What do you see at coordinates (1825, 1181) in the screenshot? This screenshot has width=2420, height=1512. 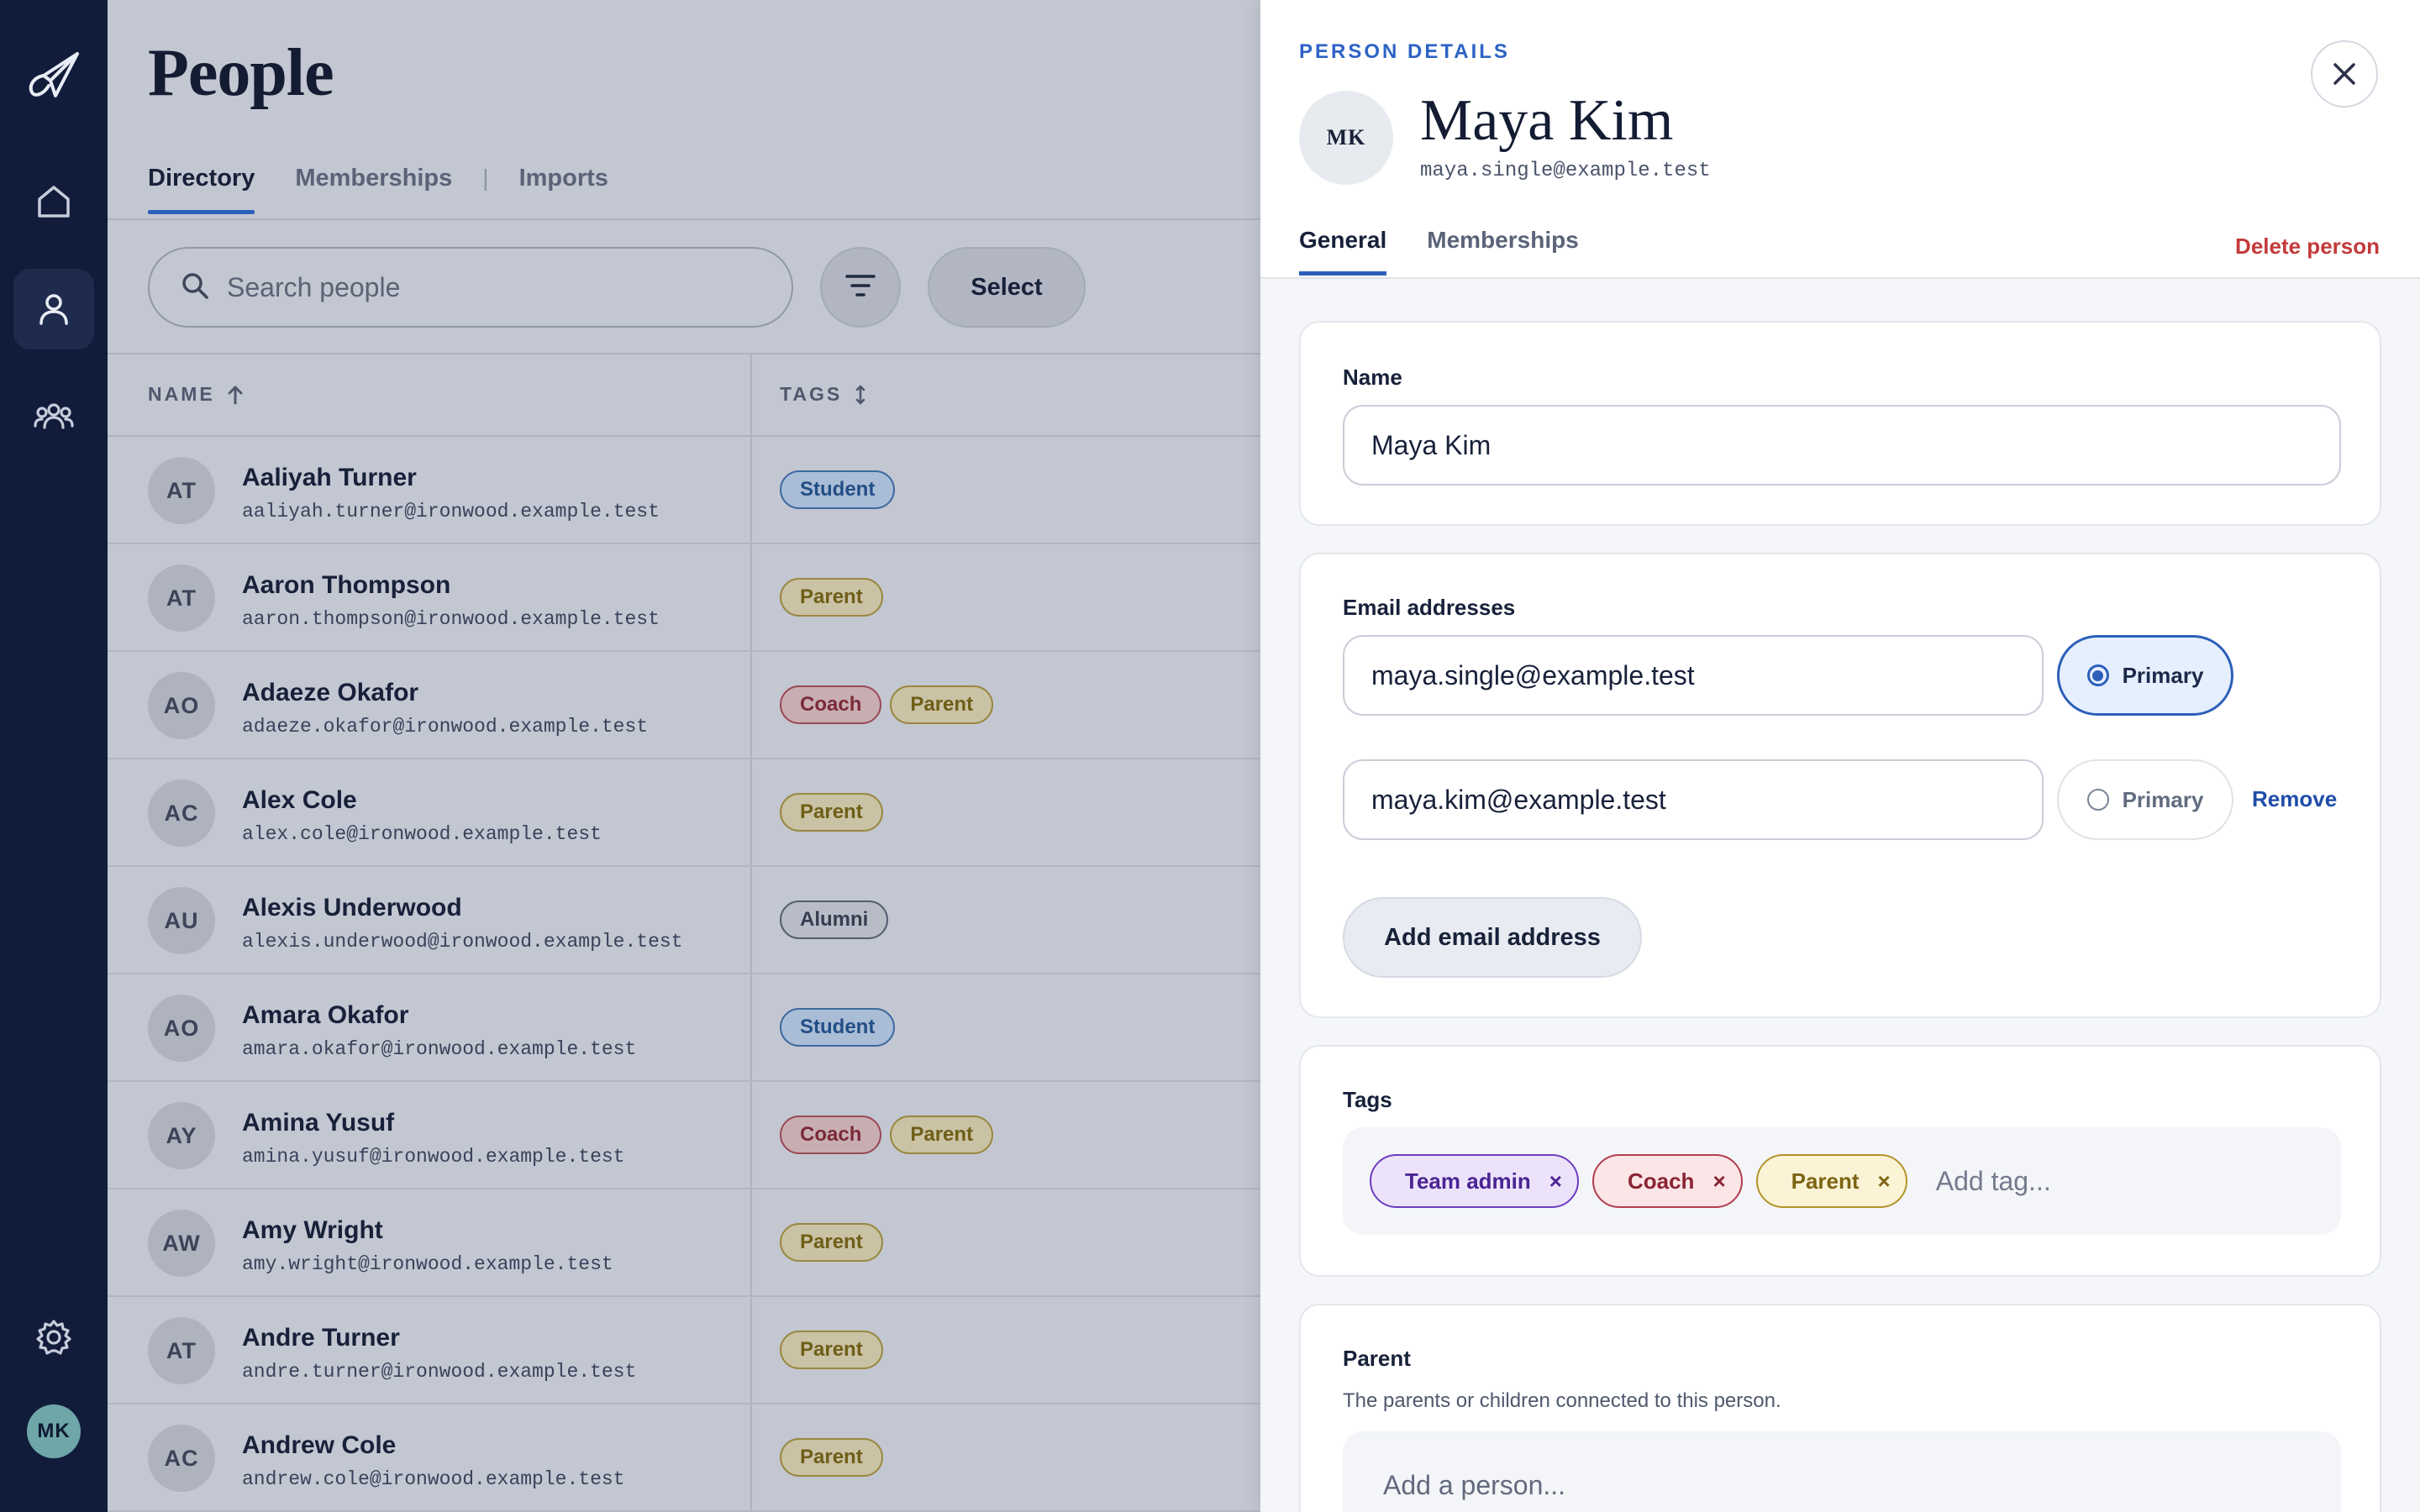 I see `tag-chip-label: Parent` at bounding box center [1825, 1181].